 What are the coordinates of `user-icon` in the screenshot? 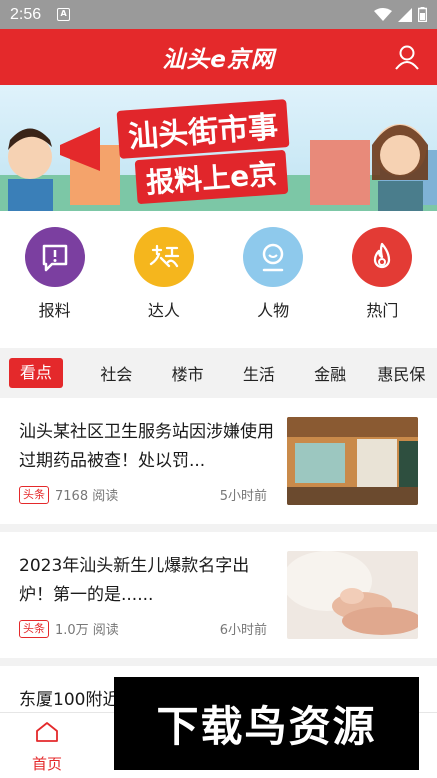 It's located at (407, 57).